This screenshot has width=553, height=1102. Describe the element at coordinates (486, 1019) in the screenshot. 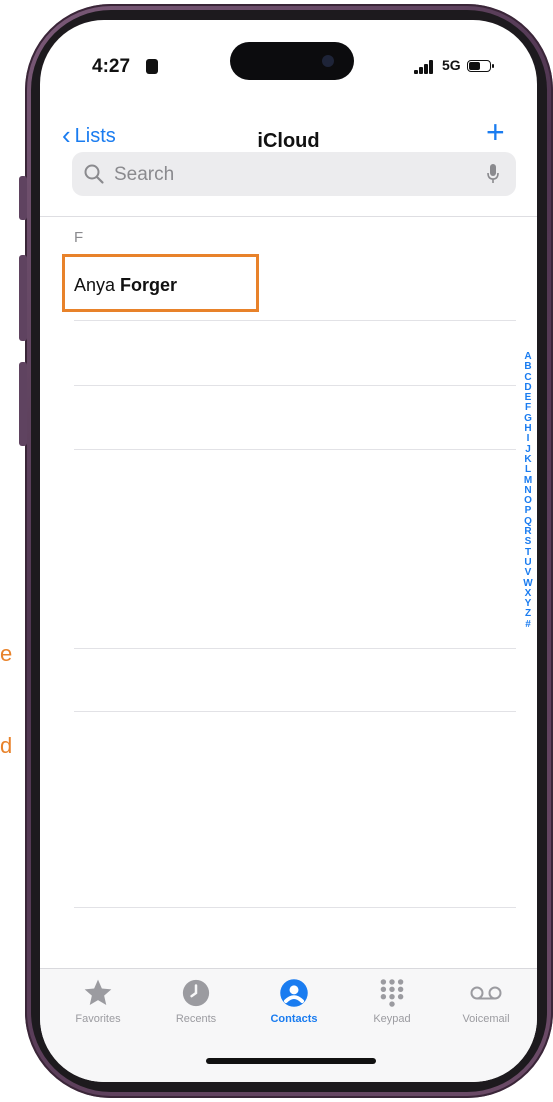

I see `tab-label: Voicemail` at that location.